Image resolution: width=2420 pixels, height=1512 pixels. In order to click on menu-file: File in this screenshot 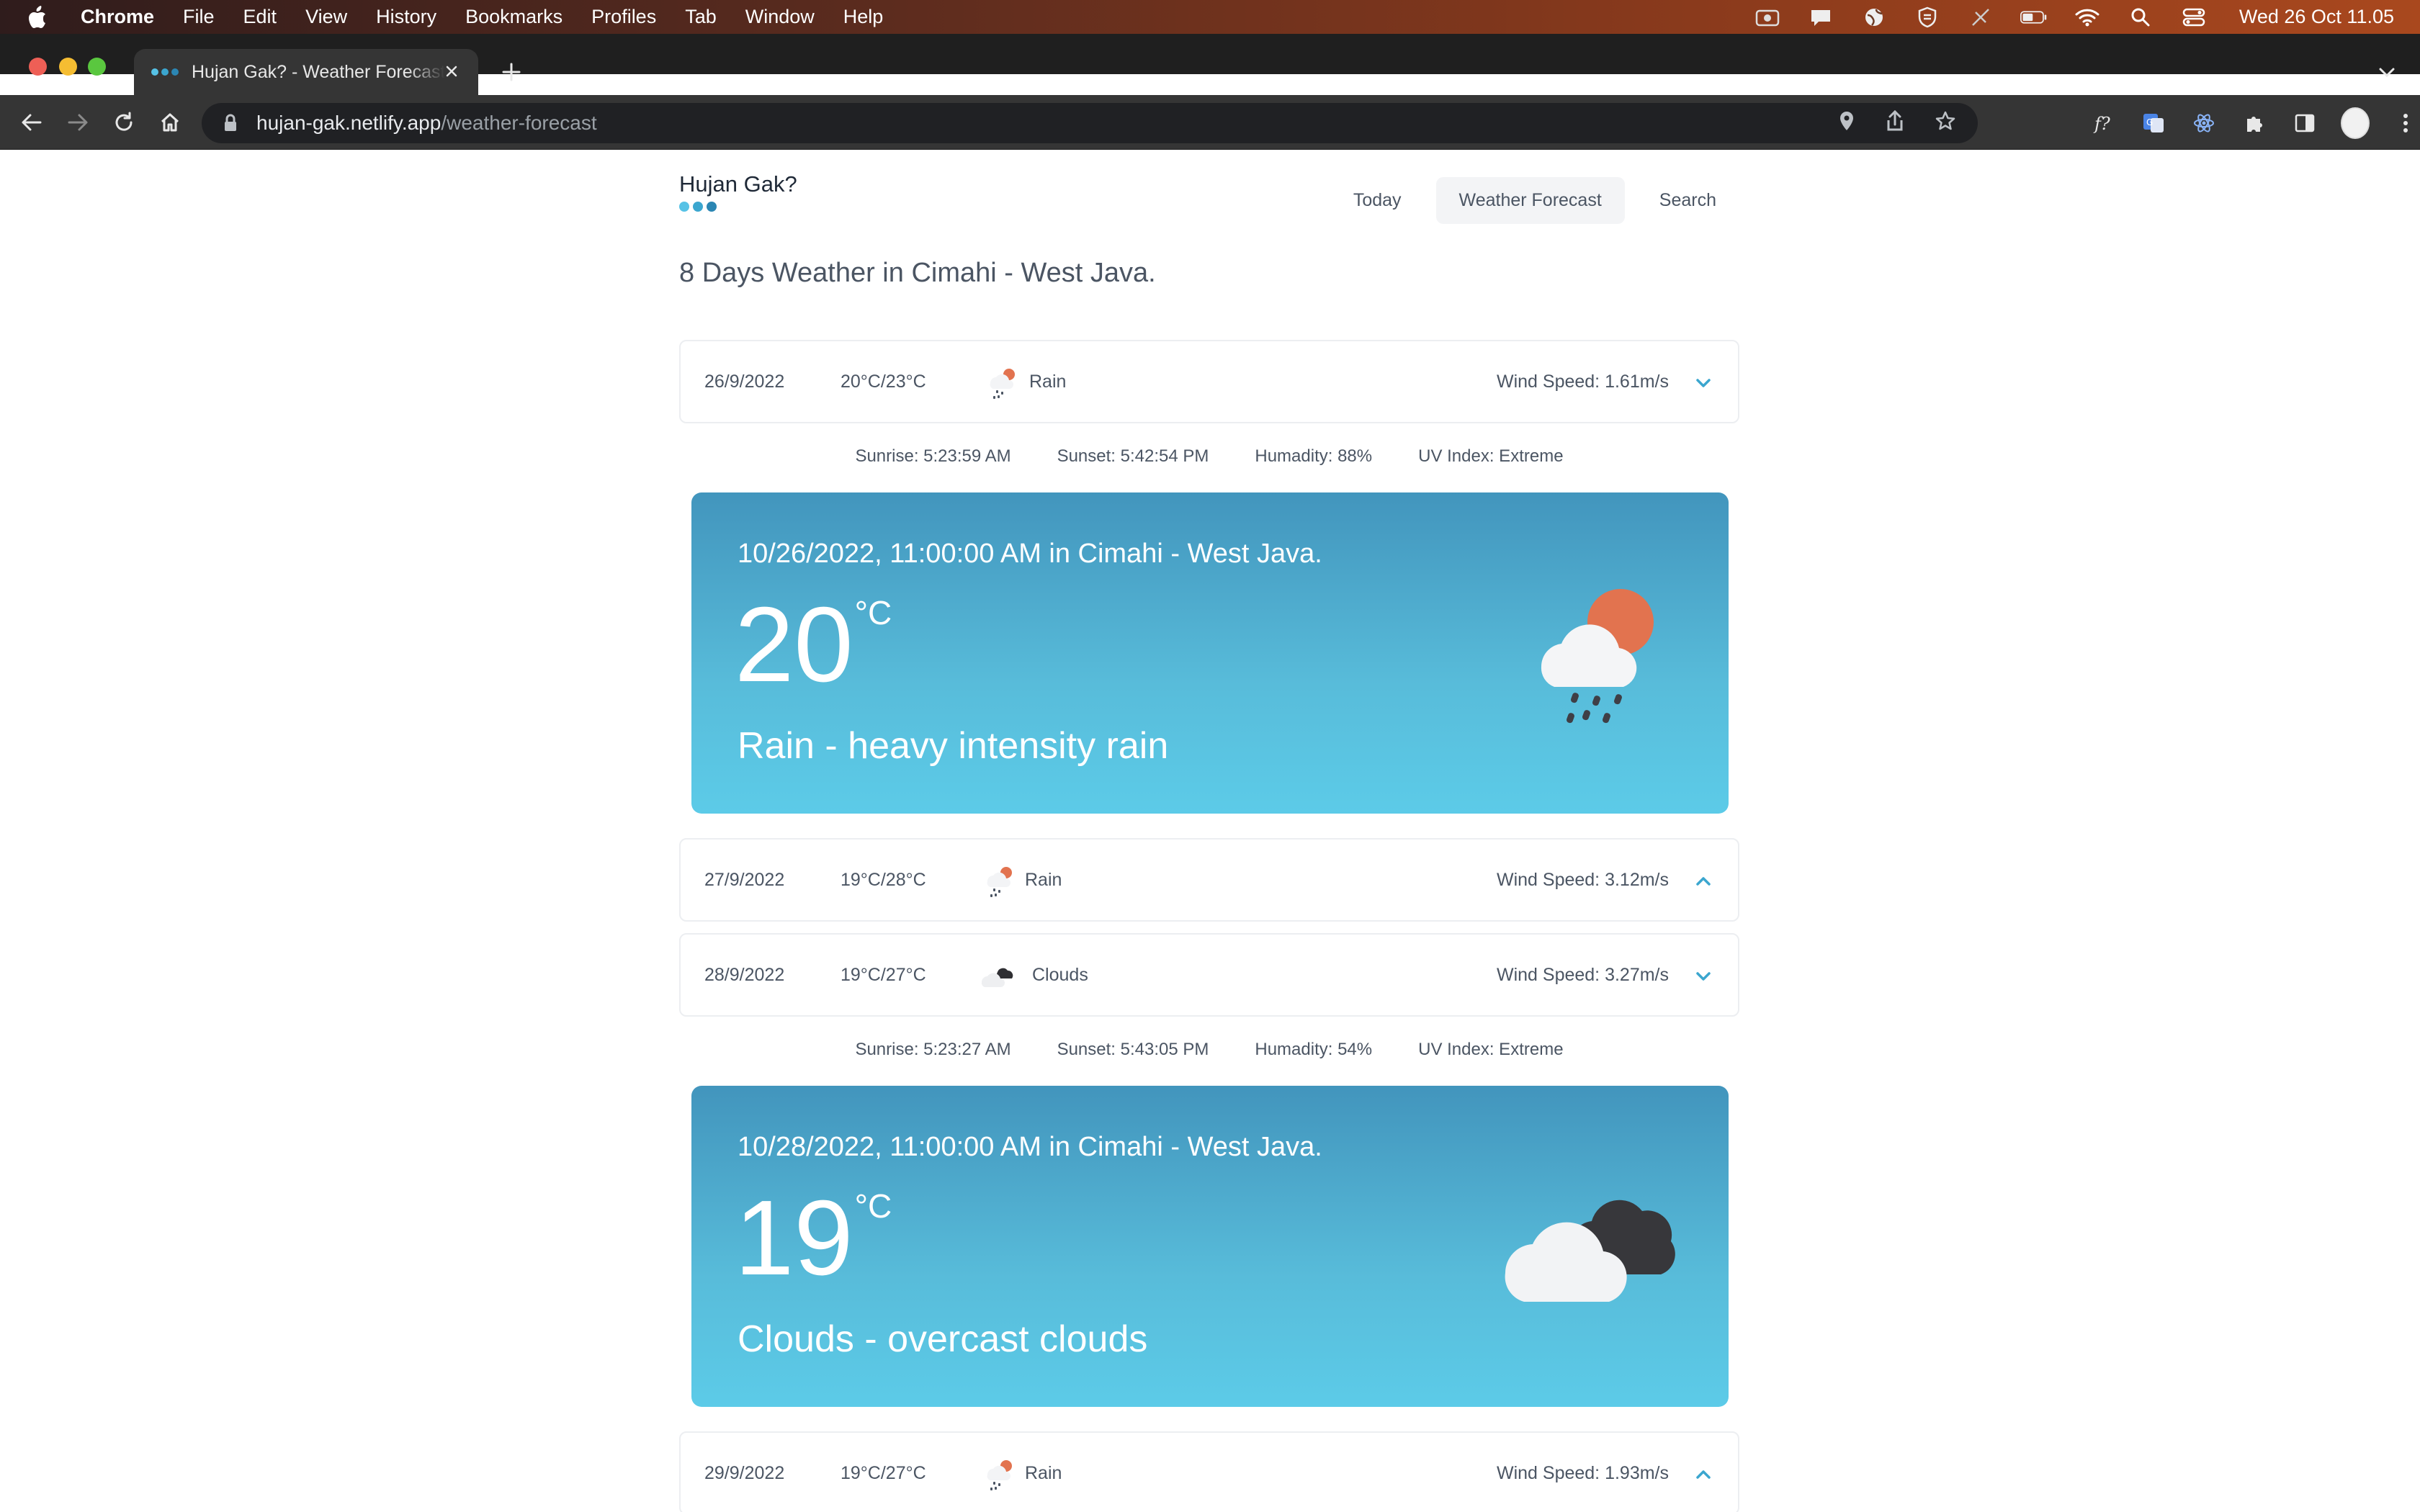, I will do `click(199, 17)`.